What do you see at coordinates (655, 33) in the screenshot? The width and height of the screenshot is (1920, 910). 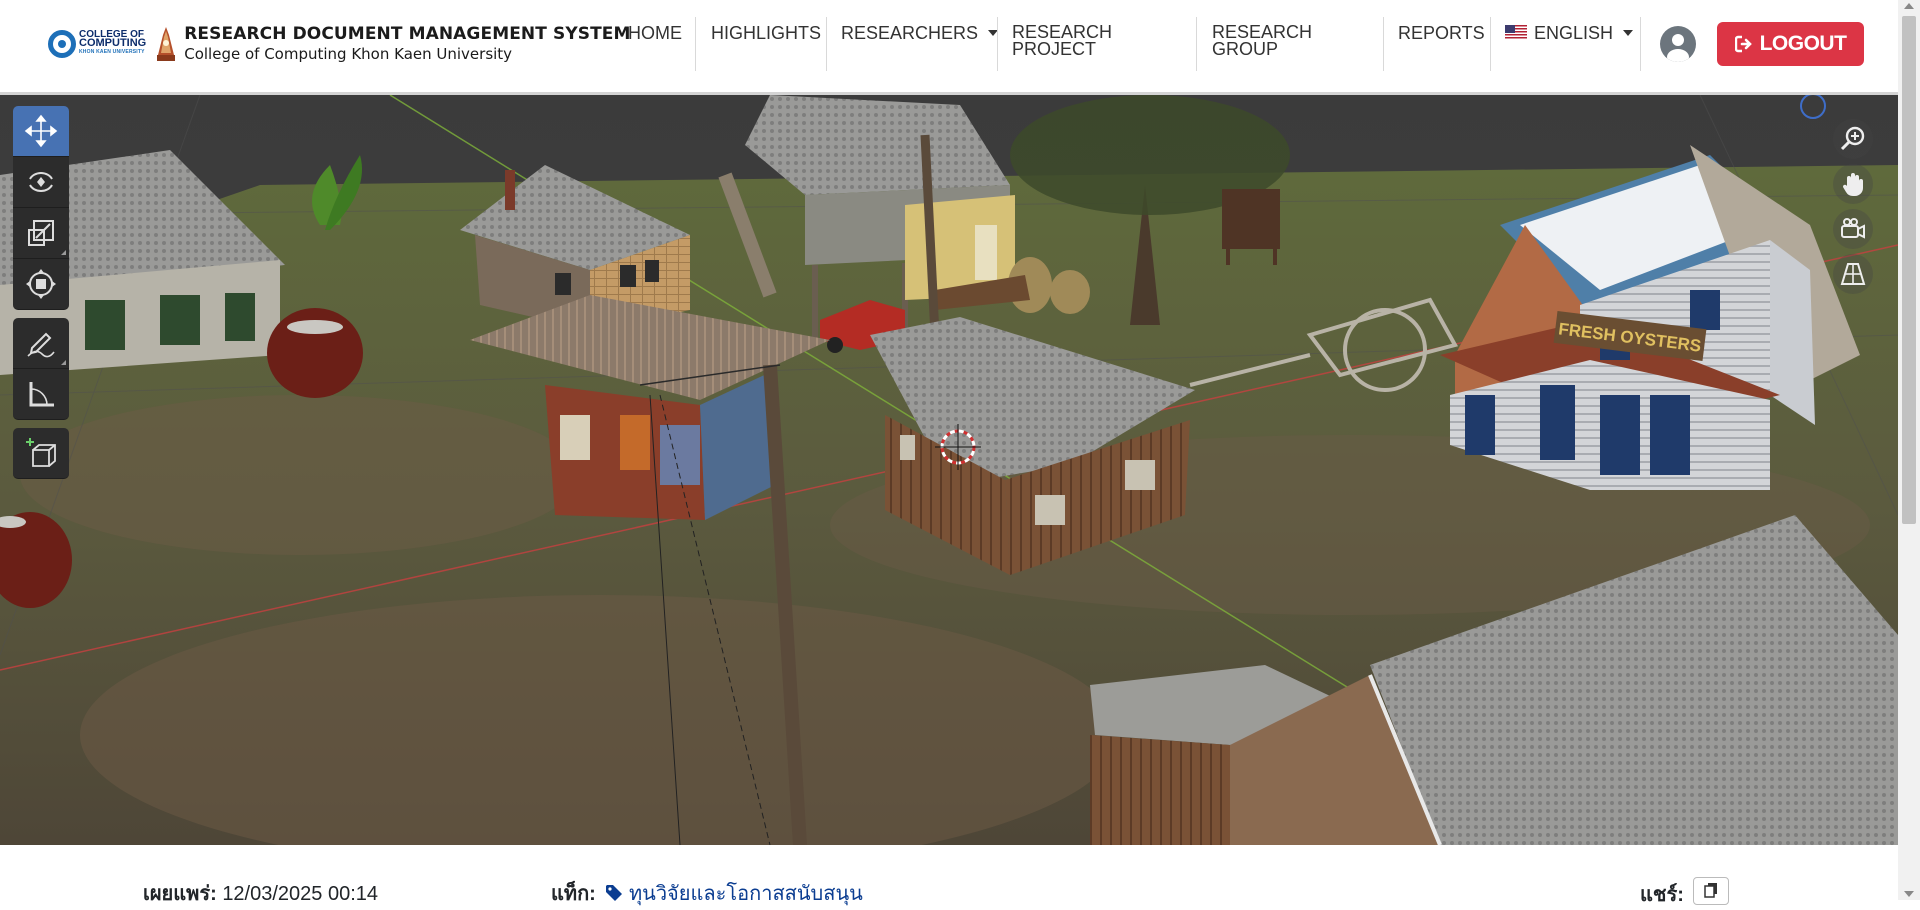 I see `nav-home: HOME` at bounding box center [655, 33].